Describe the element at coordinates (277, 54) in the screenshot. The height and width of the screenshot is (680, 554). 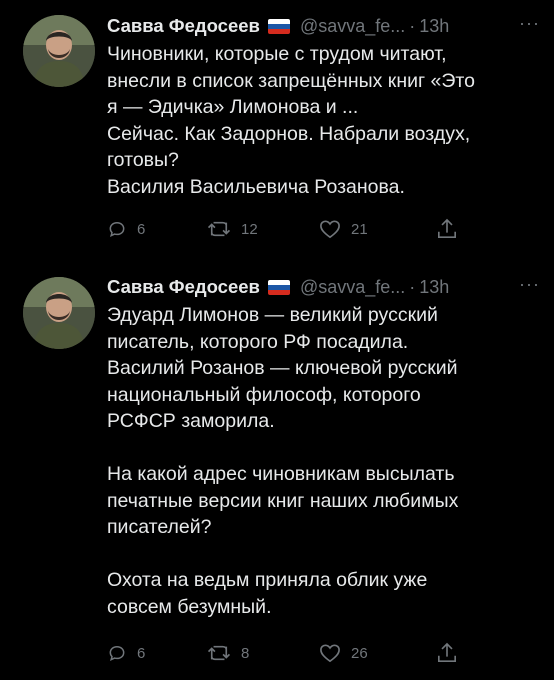
I see `tweet-text-line: Чиновники, которые с трудом читают,` at that location.